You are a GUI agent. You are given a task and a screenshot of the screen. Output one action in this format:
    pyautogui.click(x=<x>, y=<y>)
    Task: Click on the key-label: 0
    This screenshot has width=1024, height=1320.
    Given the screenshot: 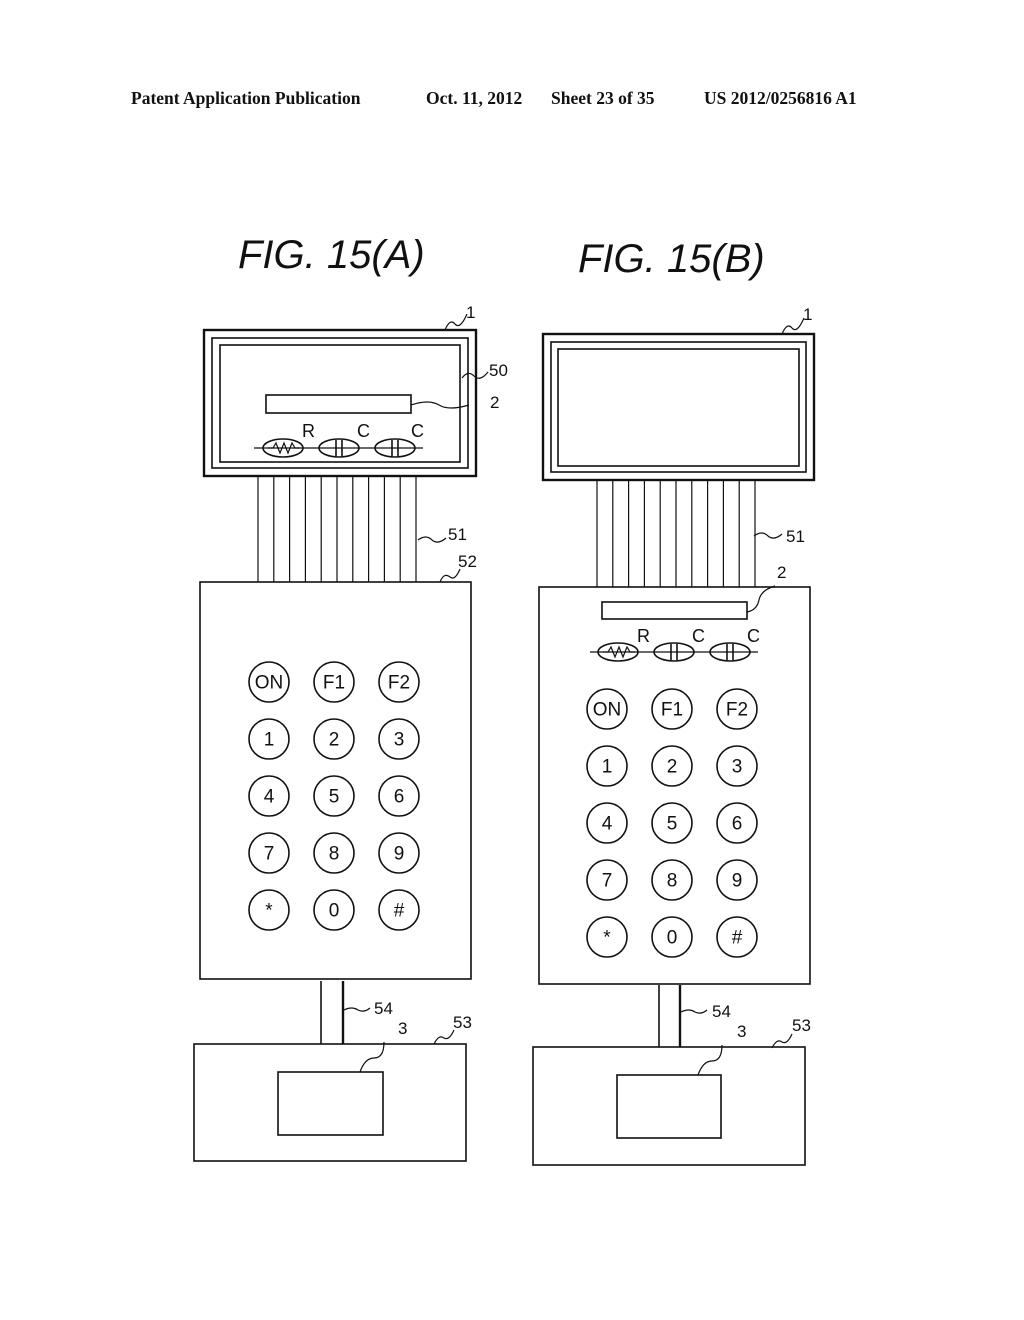 What is the action you would take?
    pyautogui.click(x=672, y=938)
    